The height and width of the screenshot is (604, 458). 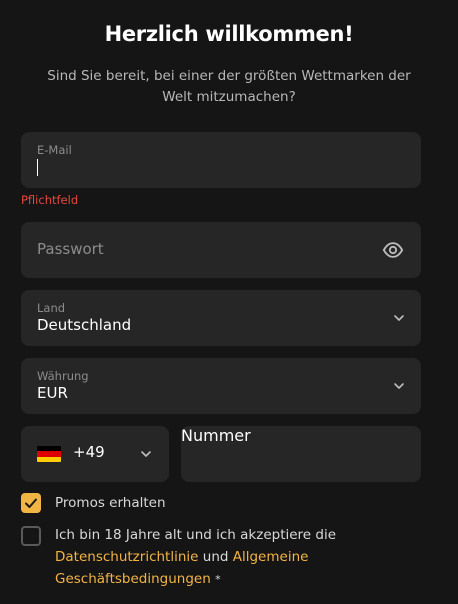 I want to click on email-field: E-Mail, so click(x=221, y=160).